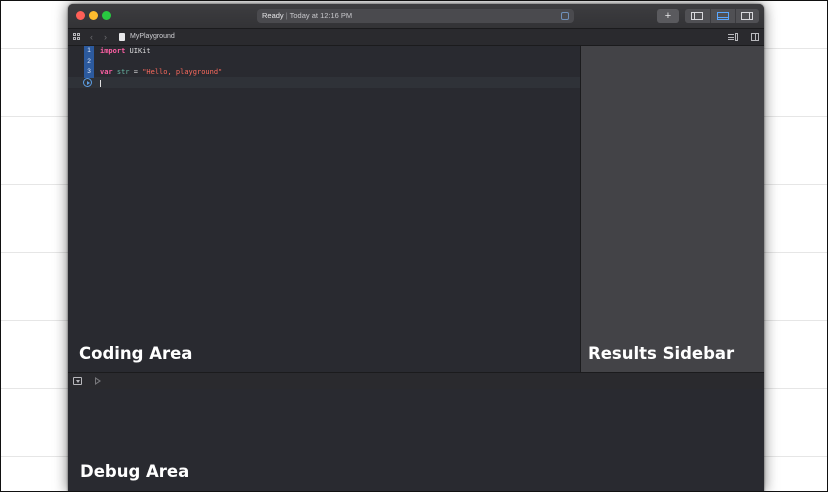  I want to click on line-number: 2, so click(89, 61).